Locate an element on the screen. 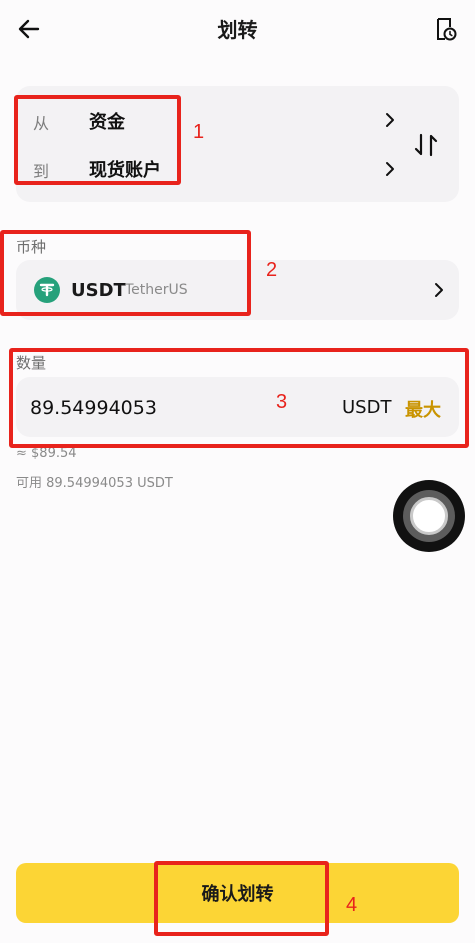  annotation-number-2: 2 is located at coordinates (272, 270).